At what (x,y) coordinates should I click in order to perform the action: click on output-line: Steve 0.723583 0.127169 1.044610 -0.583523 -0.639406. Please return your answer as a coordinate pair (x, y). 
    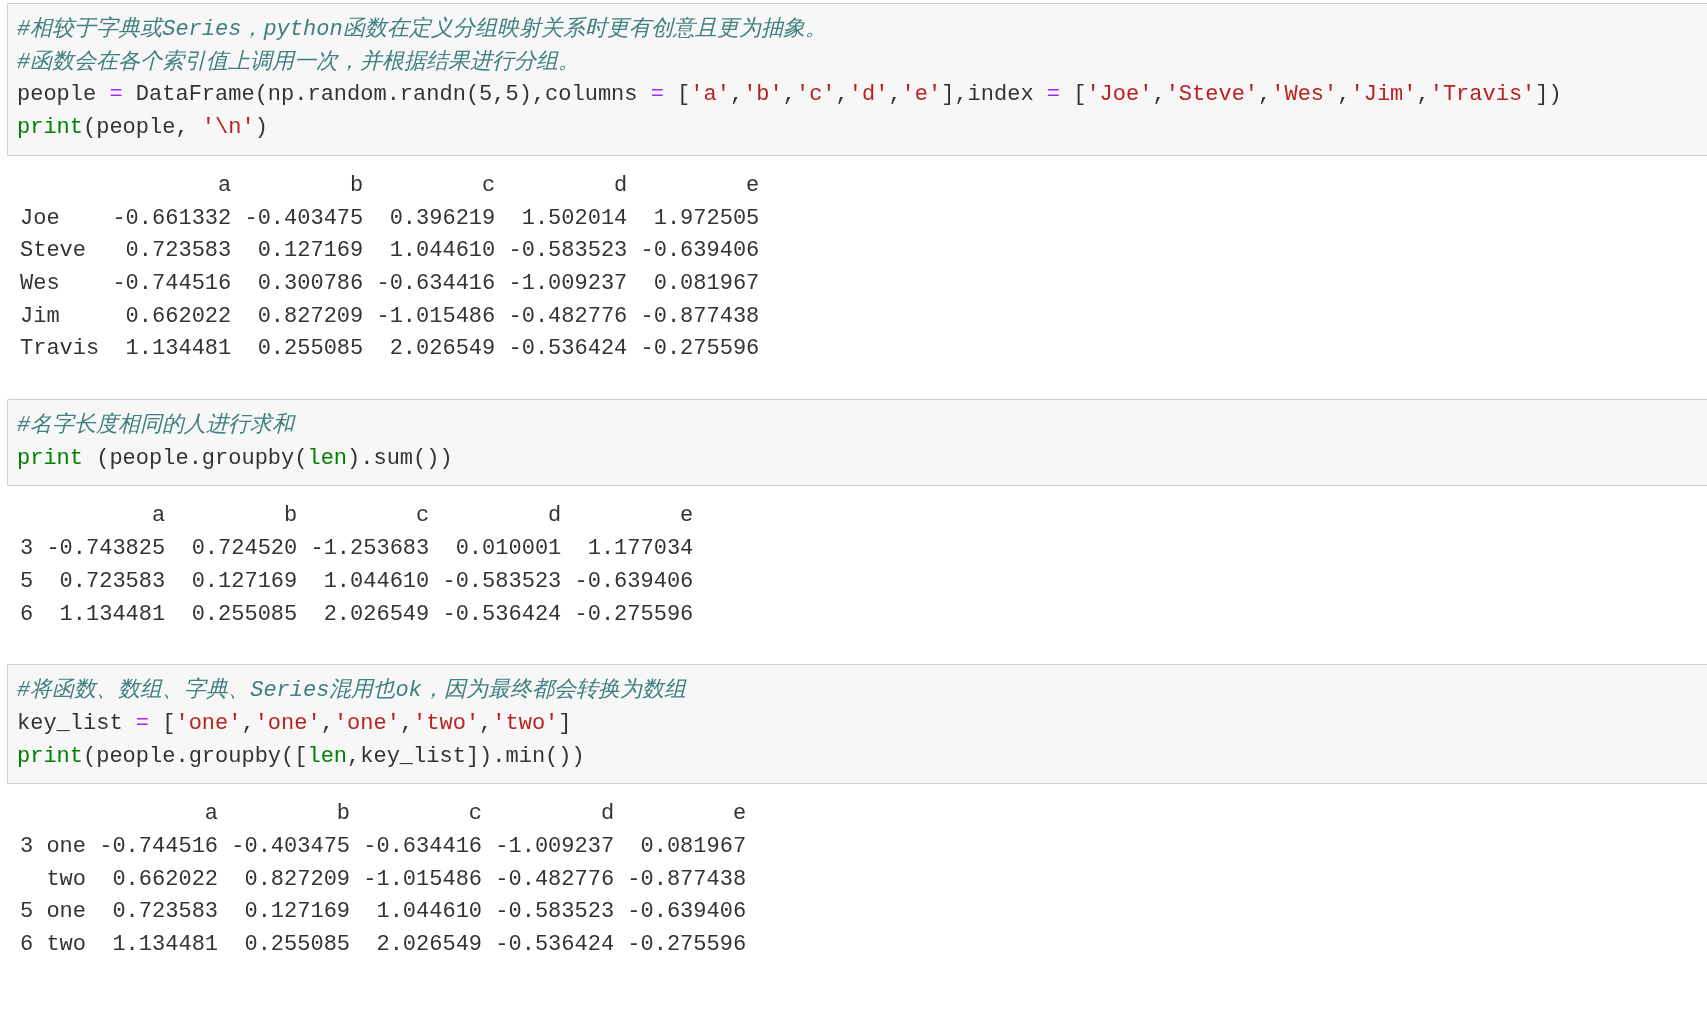
    Looking at the image, I should click on (390, 251).